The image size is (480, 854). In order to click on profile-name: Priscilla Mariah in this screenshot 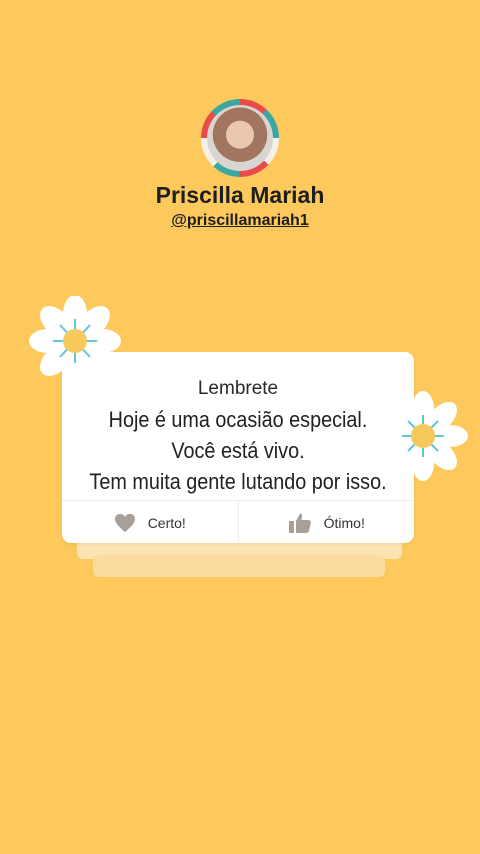, I will do `click(240, 195)`.